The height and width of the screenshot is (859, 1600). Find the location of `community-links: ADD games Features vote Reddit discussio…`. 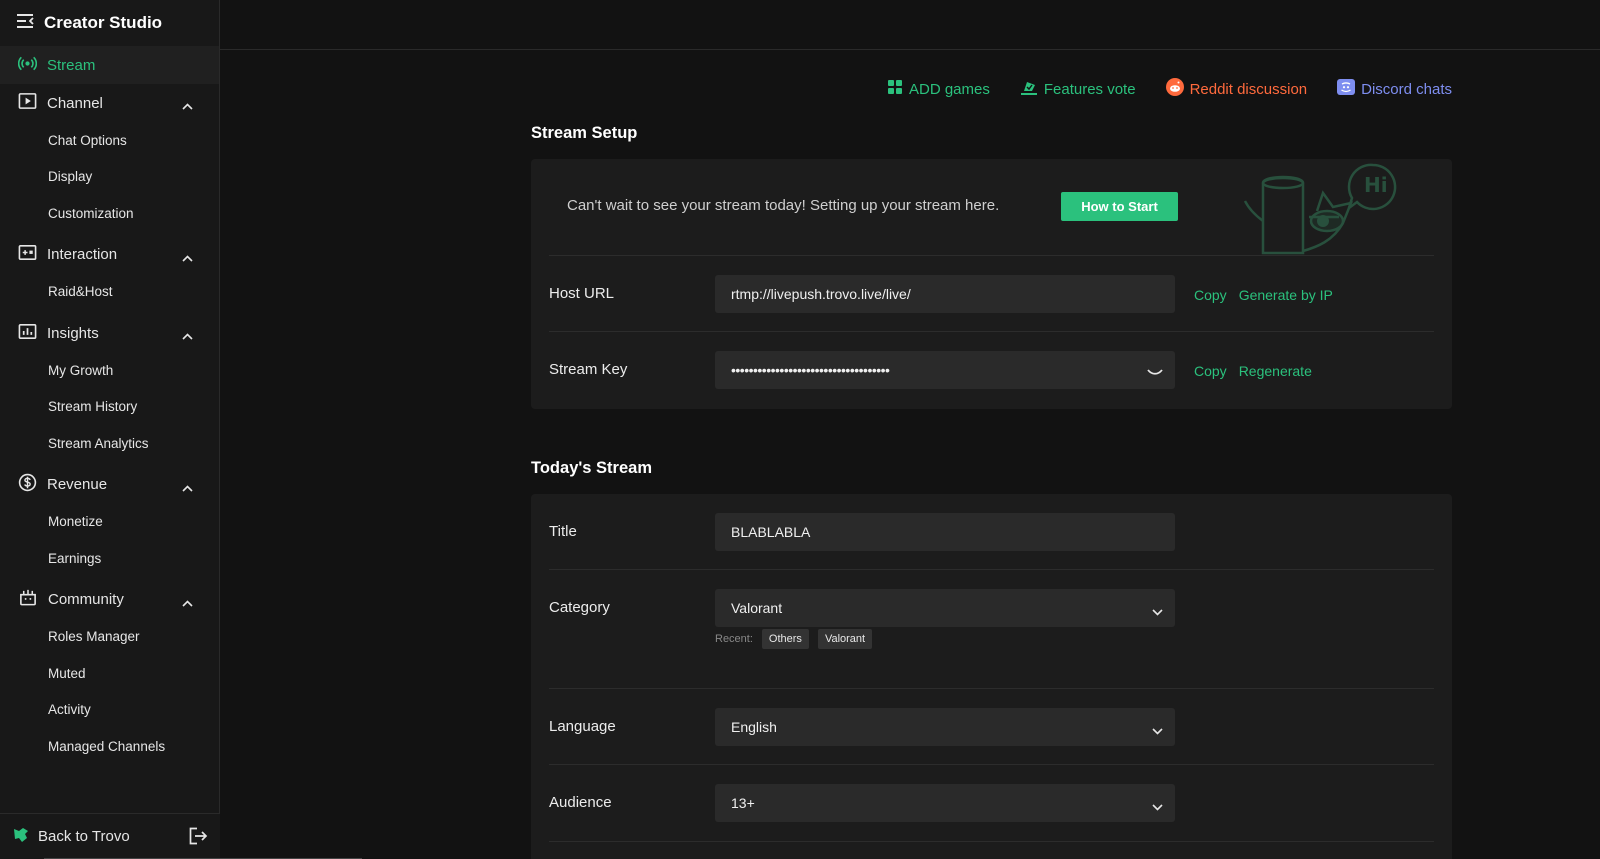

community-links: ADD games Features vote Reddit discussio… is located at coordinates (1169, 89).